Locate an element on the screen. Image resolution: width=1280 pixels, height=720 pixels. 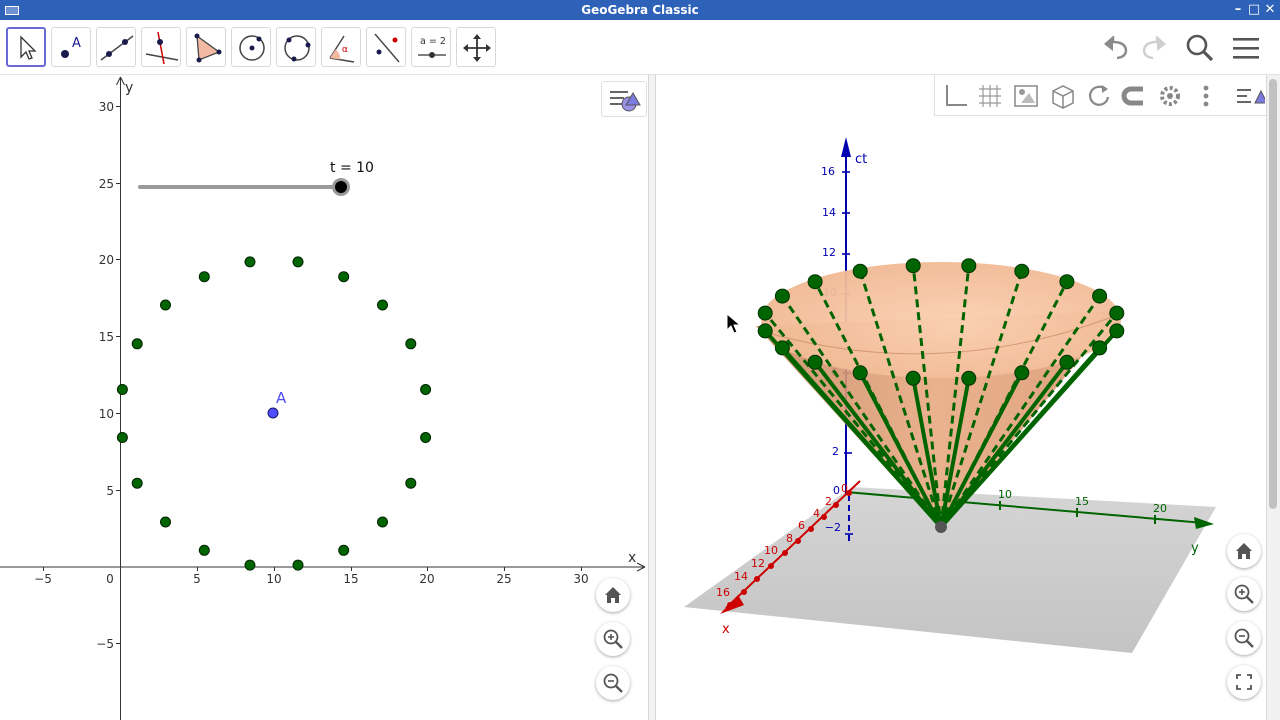
tool-line is located at coordinates (116, 47).